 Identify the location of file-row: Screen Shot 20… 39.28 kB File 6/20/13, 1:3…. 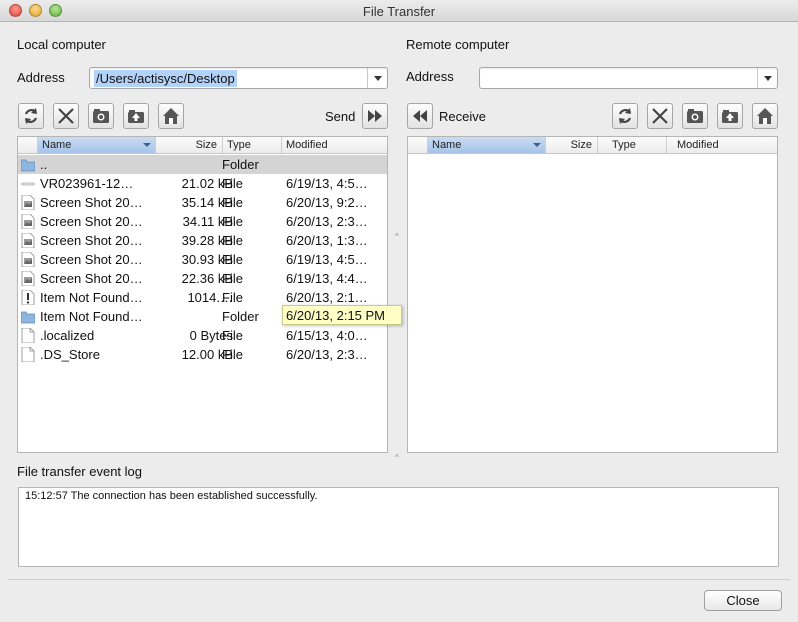
(202, 240).